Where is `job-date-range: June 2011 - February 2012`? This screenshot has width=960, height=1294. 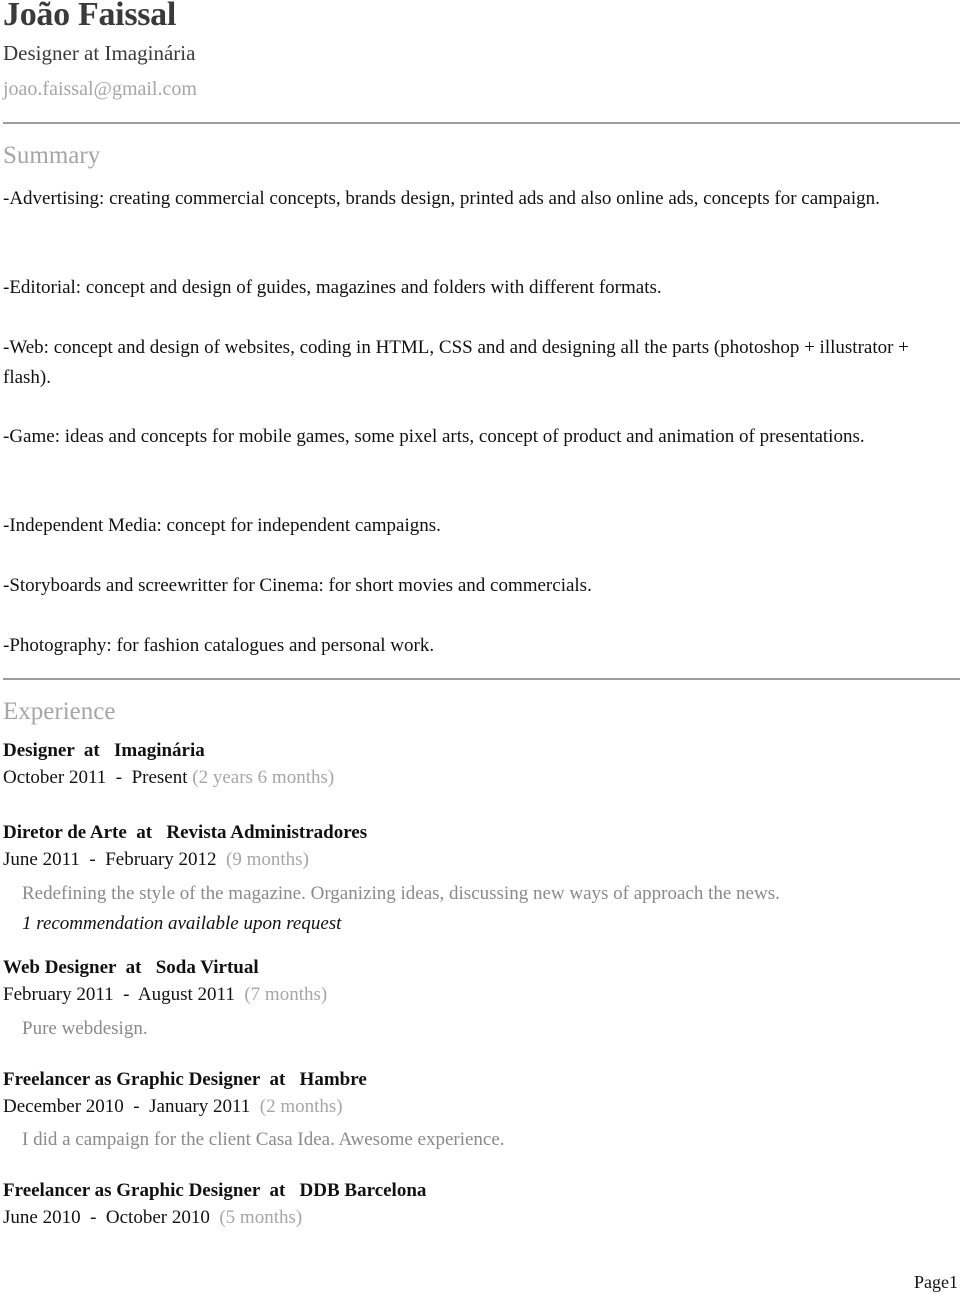
job-date-range: June 2011 - February 2012 is located at coordinates (115, 859).